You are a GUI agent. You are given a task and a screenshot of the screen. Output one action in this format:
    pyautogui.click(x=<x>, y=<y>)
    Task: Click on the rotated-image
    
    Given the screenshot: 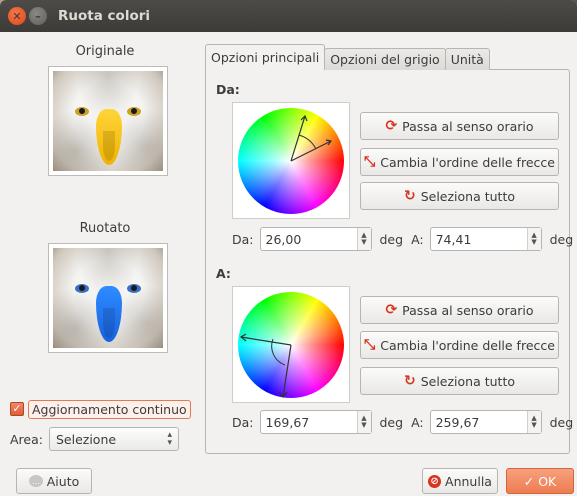 What is the action you would take?
    pyautogui.click(x=108, y=298)
    